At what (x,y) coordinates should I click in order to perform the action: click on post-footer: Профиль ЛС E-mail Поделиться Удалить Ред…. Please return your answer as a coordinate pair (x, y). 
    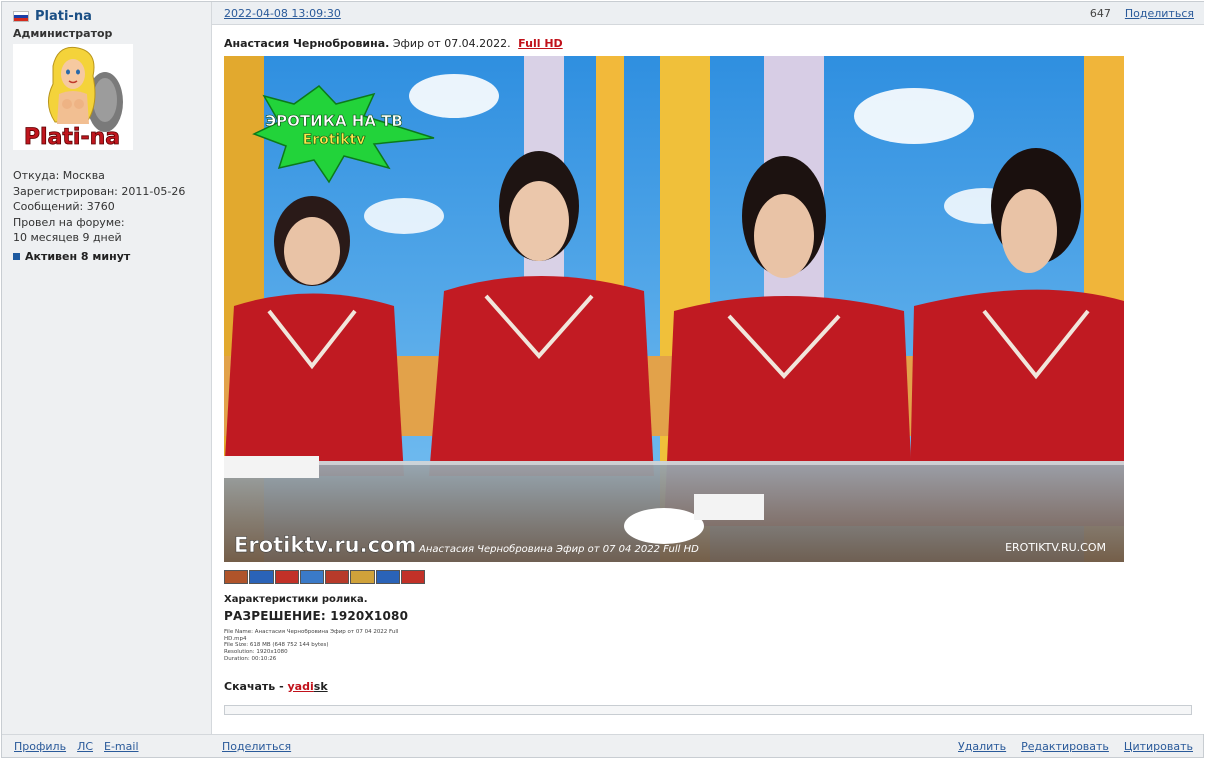
    Looking at the image, I should click on (602, 745).